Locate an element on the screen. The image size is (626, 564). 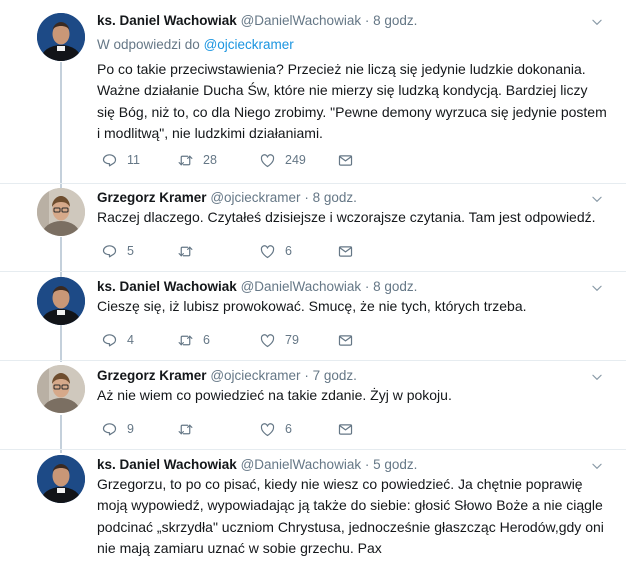
reply-handle-link: @ojcieckramer is located at coordinates (249, 44).